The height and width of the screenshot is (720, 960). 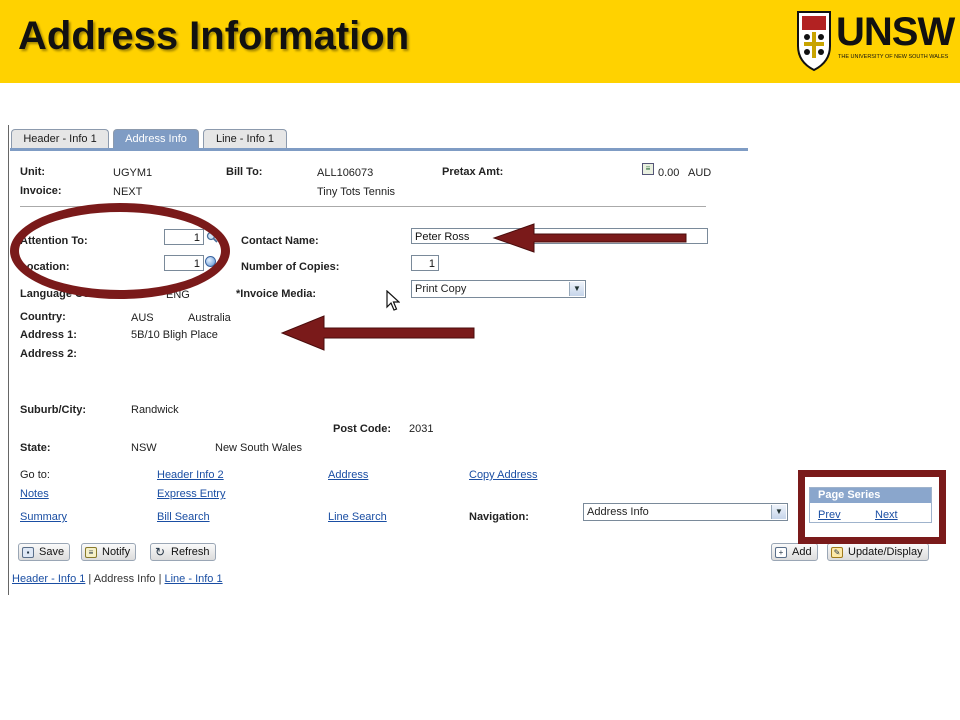 What do you see at coordinates (60, 139) in the screenshot?
I see `tab-header-info-1: Header - Info 1` at bounding box center [60, 139].